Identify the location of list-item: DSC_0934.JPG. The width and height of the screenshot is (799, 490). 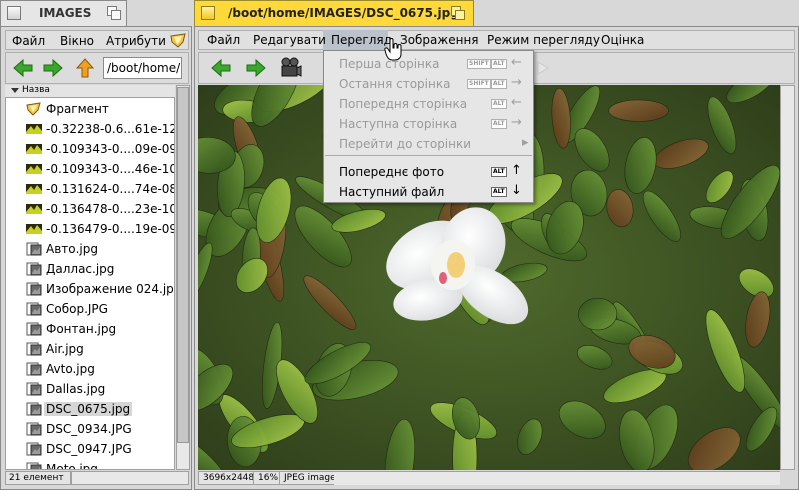
(90, 429).